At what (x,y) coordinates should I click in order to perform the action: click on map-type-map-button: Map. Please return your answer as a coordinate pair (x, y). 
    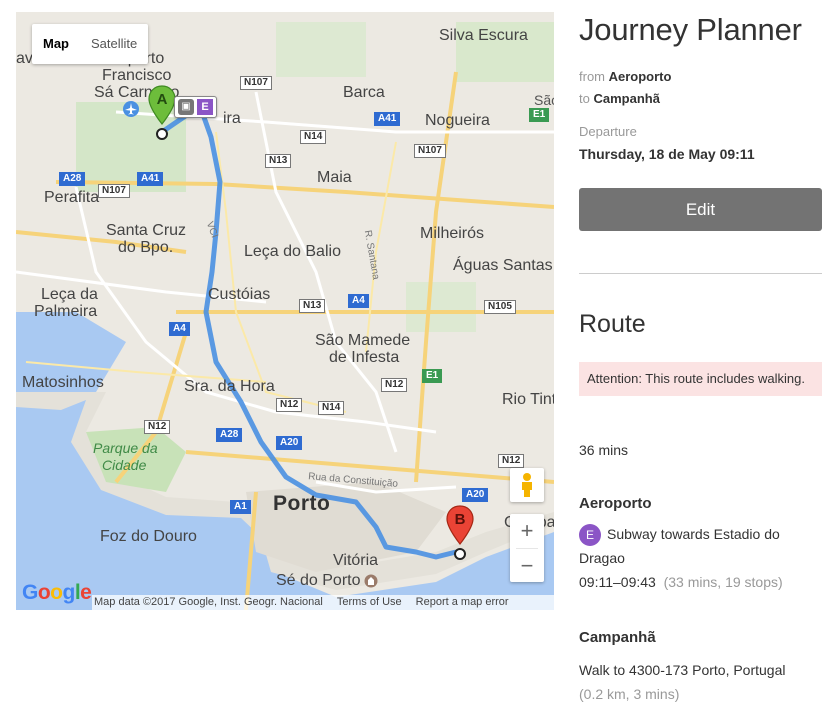
    Looking at the image, I should click on (56, 44).